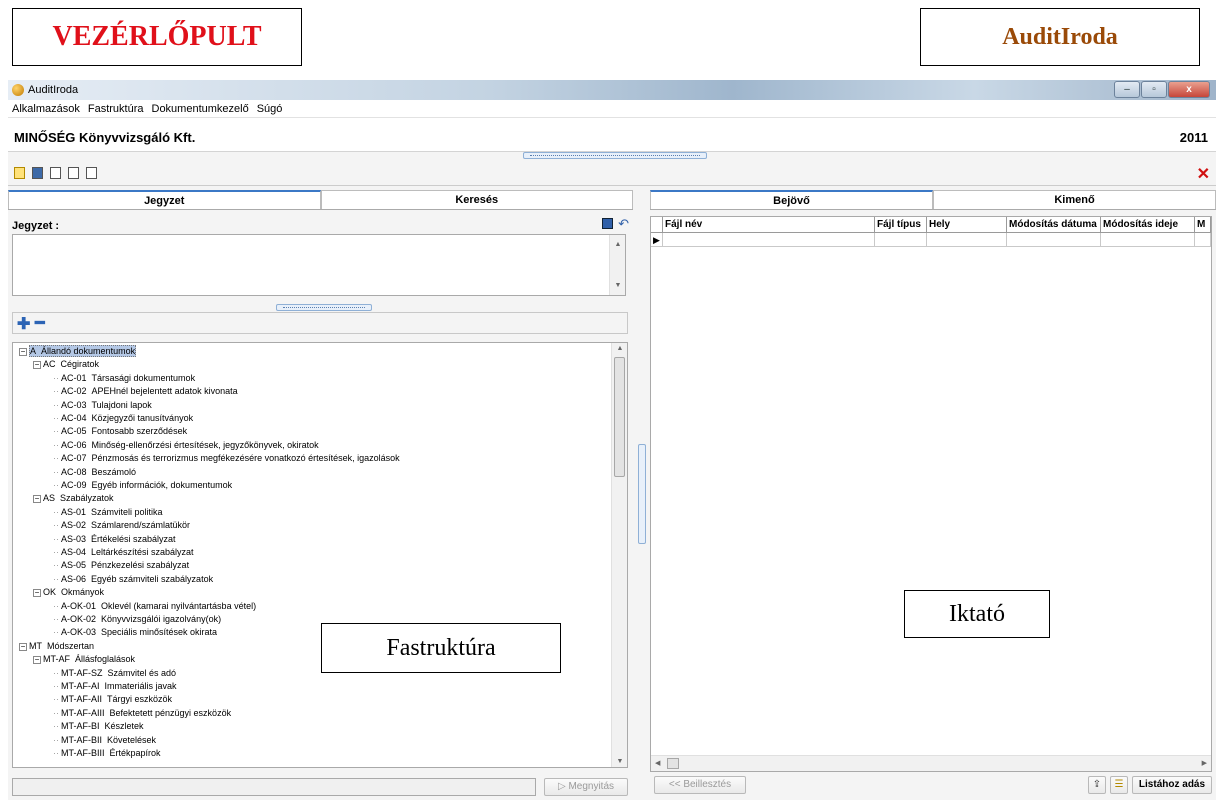  Describe the element at coordinates (128, 378) in the screenshot. I see `tree-node-label: AC-01 Társasági dokumentumok` at that location.